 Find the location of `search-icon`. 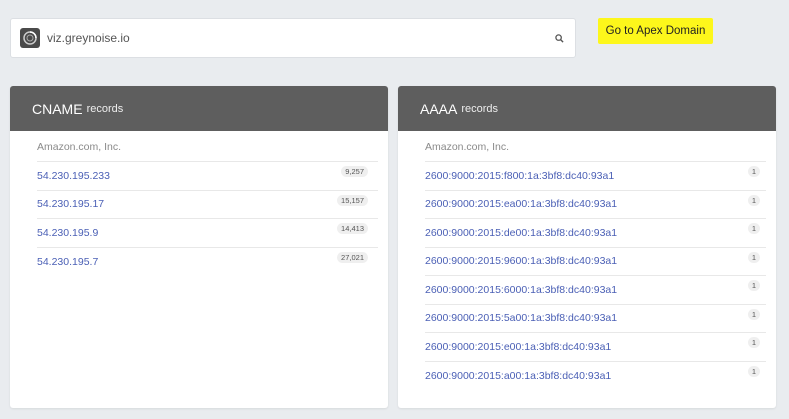

search-icon is located at coordinates (559, 38).